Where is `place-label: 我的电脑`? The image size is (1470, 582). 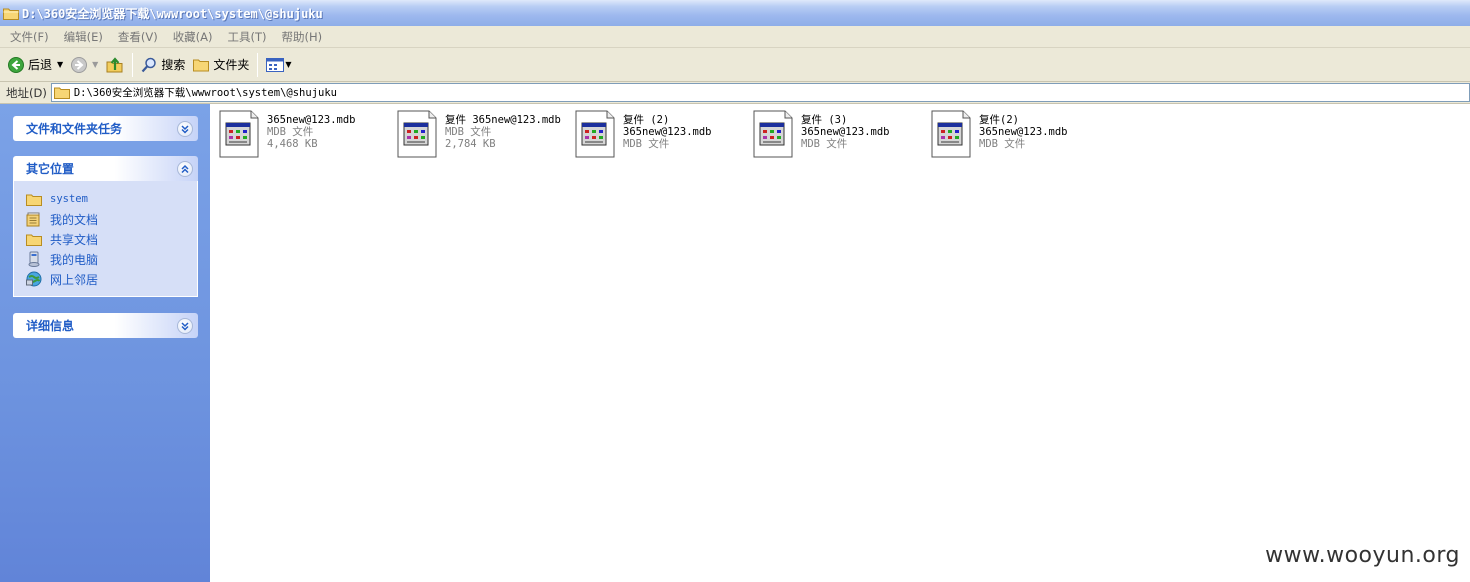 place-label: 我的电脑 is located at coordinates (74, 259).